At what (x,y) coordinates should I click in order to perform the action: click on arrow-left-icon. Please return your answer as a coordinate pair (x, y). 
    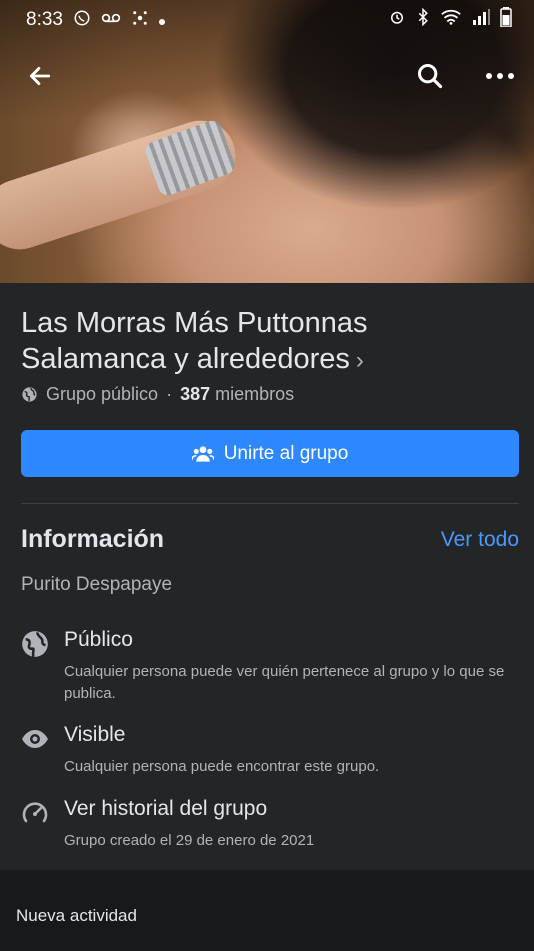
    Looking at the image, I should click on (40, 76).